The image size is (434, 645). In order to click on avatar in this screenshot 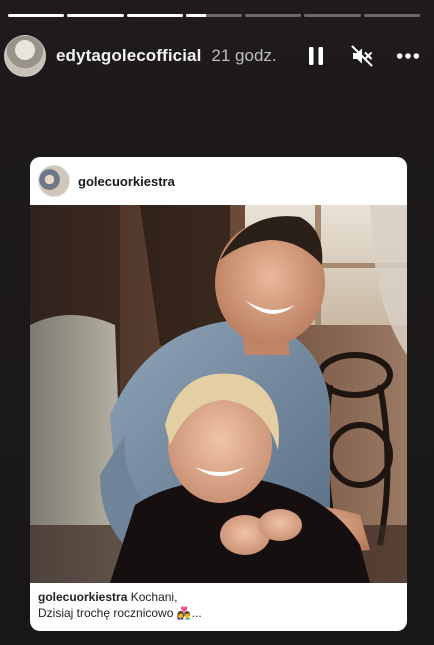, I will do `click(25, 56)`.